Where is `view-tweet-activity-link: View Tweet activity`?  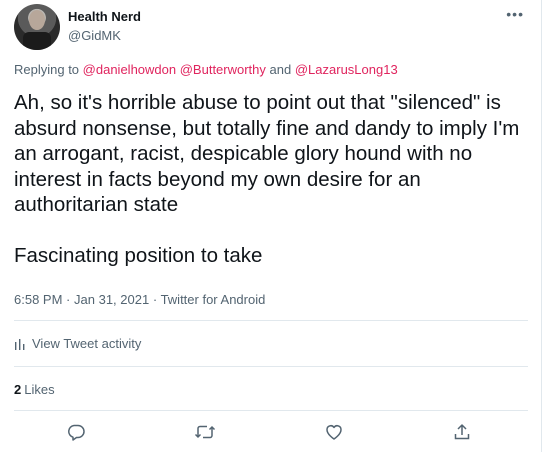 view-tweet-activity-link: View Tweet activity is located at coordinates (77, 343).